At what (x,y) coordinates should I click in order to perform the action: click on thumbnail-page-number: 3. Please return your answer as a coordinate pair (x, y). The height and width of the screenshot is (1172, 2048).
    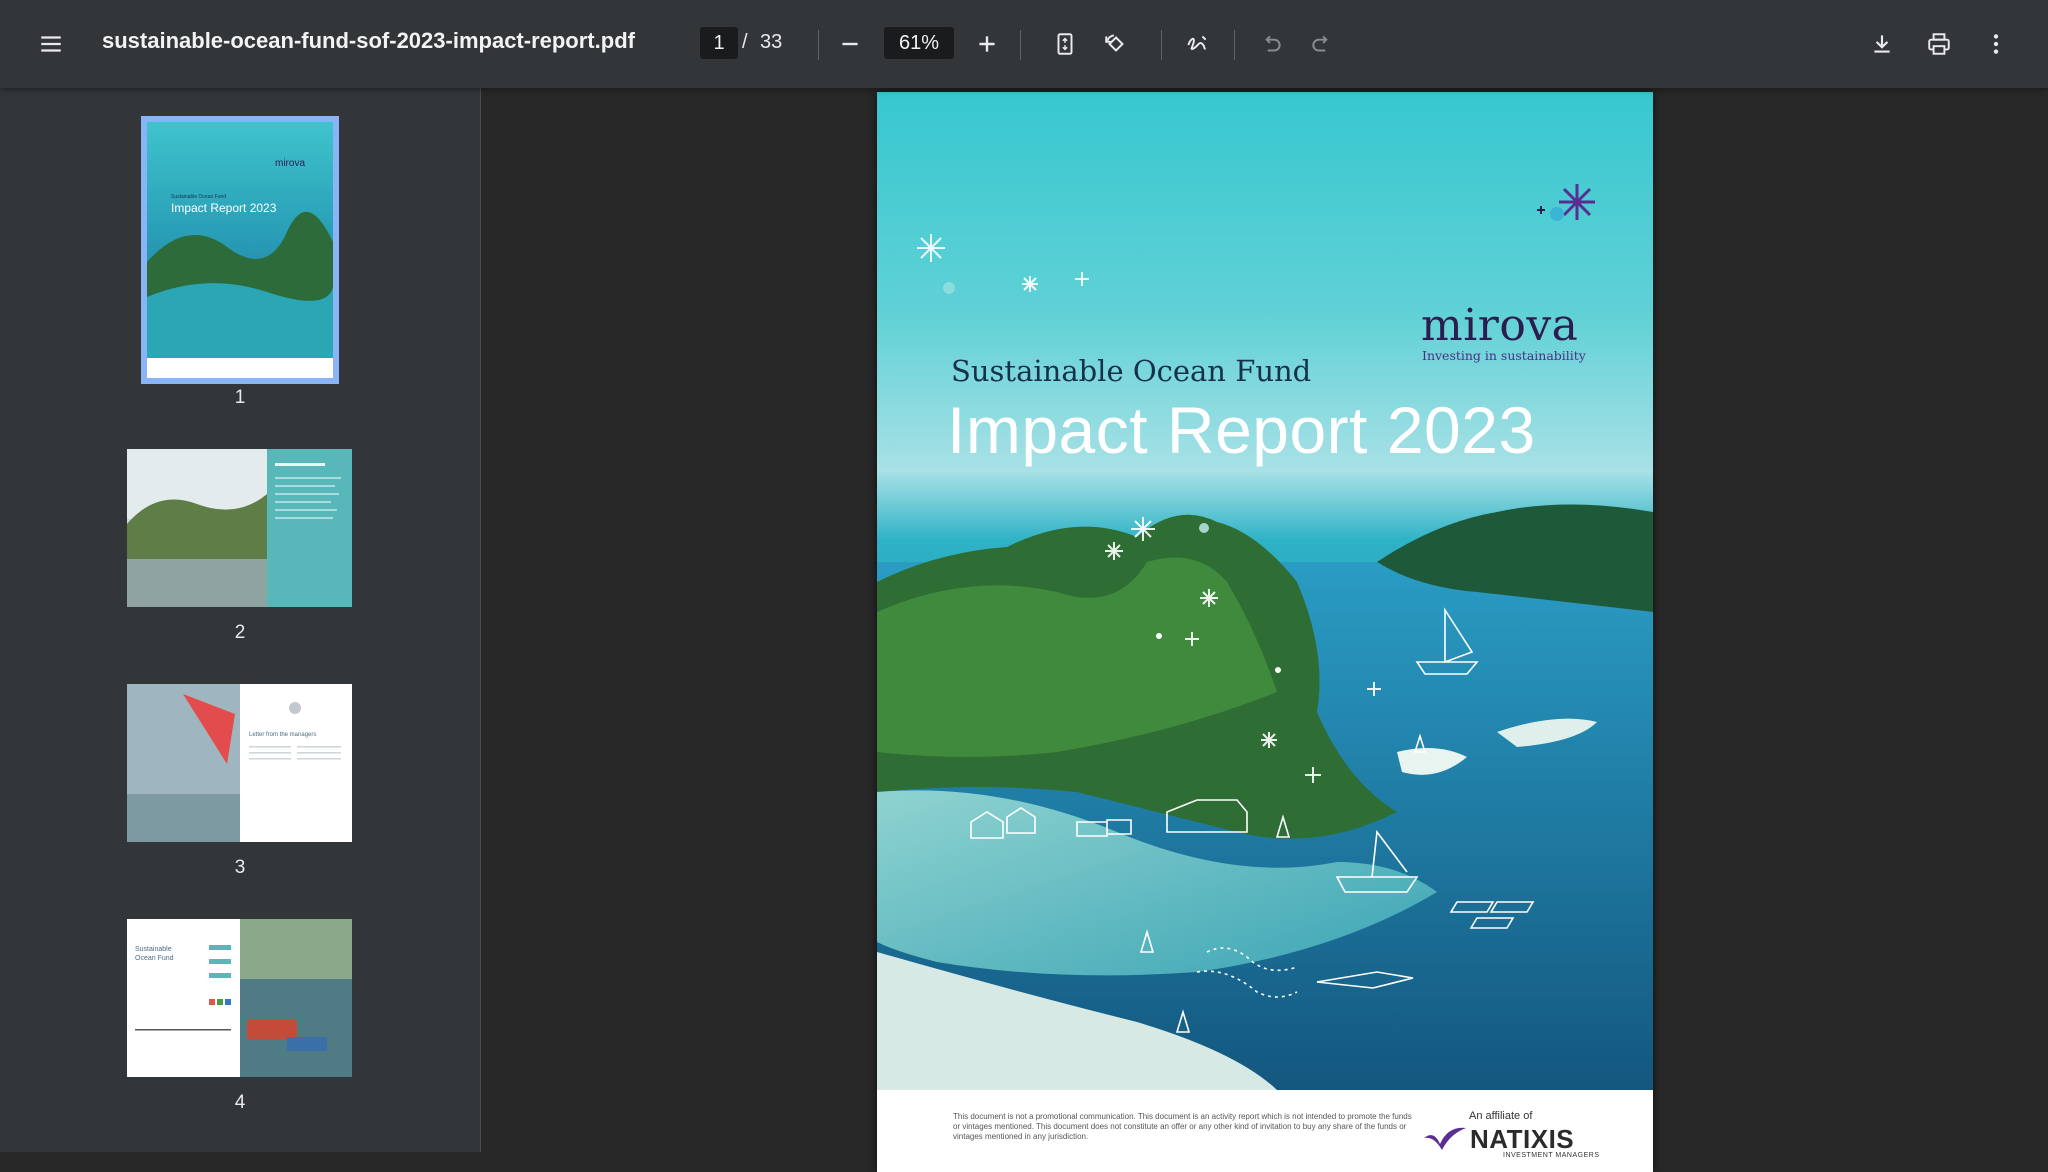
    Looking at the image, I should click on (240, 867).